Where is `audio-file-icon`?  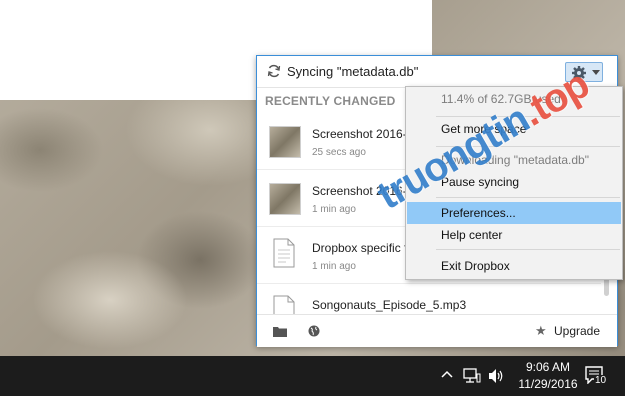
audio-file-icon is located at coordinates (284, 305).